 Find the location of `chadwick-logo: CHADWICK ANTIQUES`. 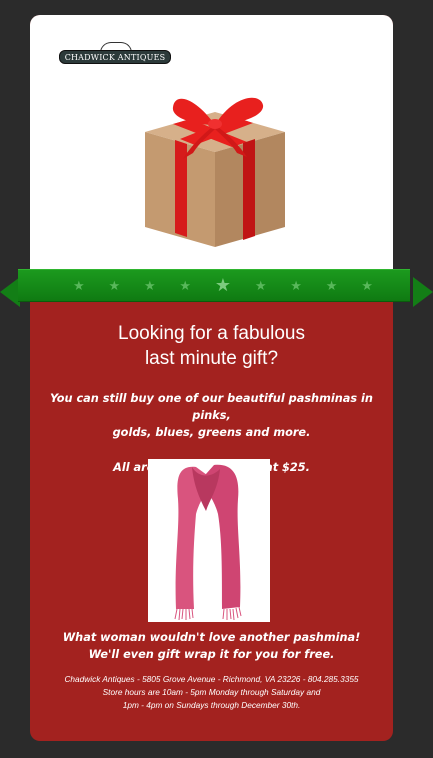

chadwick-logo: CHADWICK ANTIQUES is located at coordinates (115, 54).